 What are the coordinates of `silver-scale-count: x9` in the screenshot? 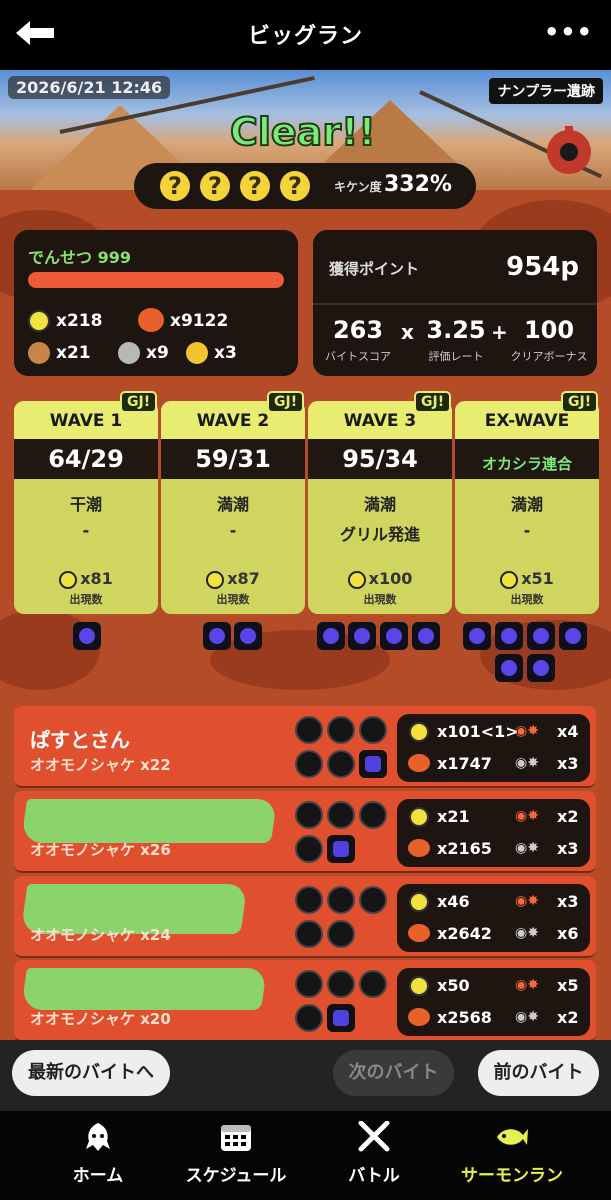 It's located at (157, 353).